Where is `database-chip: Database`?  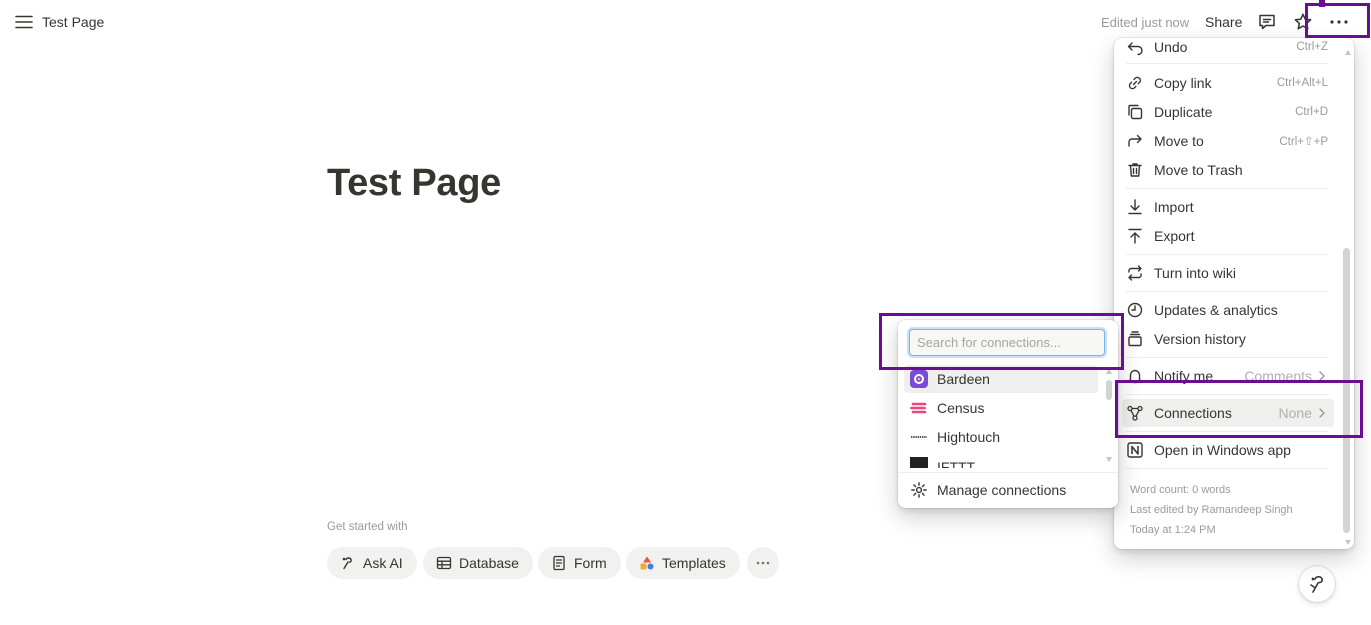 database-chip: Database is located at coordinates (478, 563).